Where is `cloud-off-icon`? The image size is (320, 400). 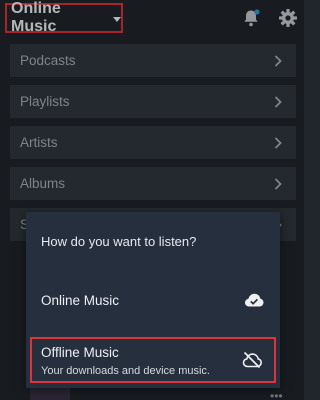
cloud-off-icon is located at coordinates (252, 360).